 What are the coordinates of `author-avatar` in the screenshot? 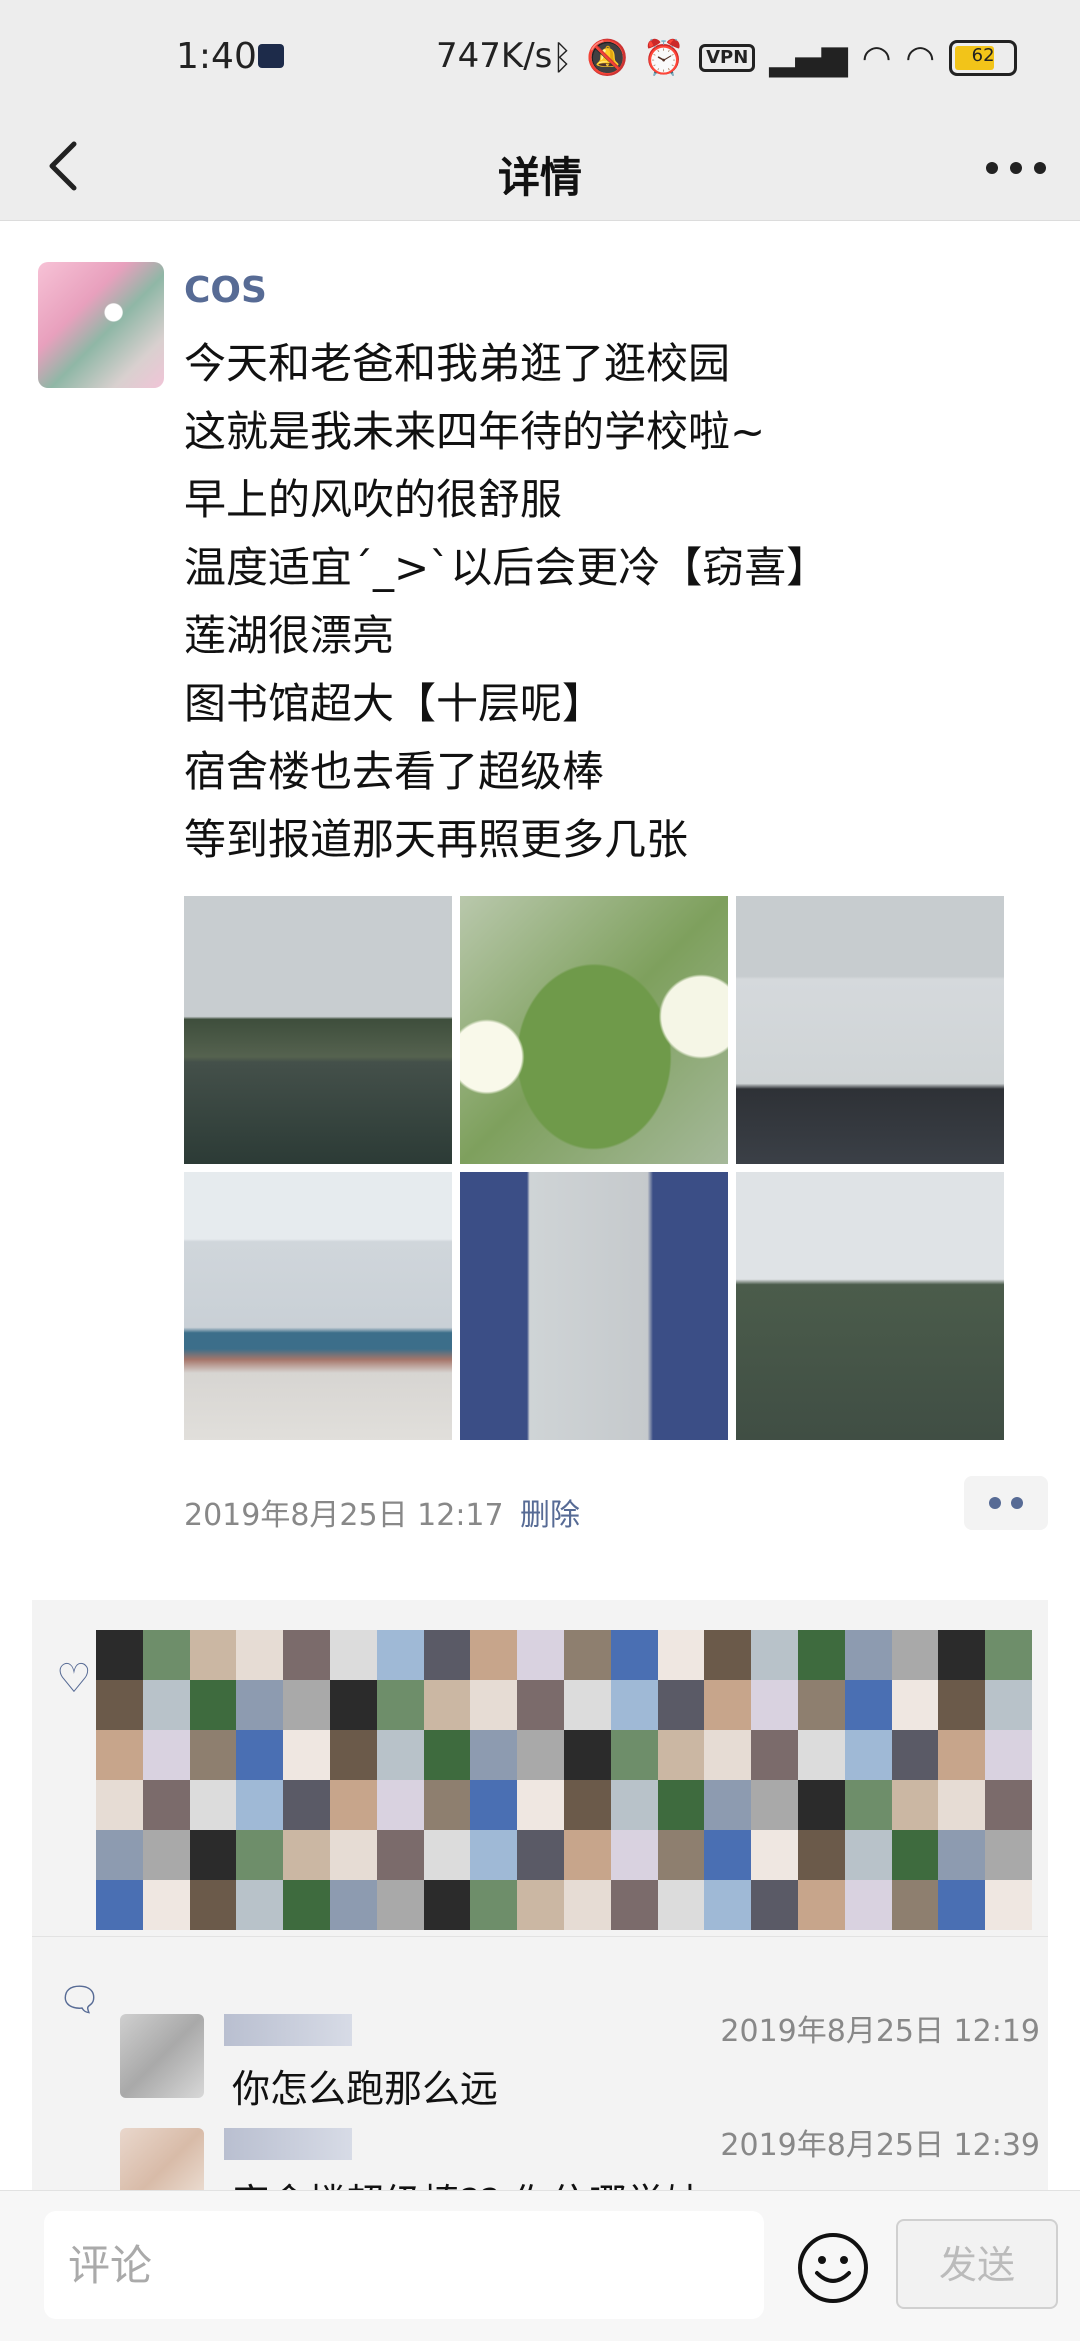 It's located at (101, 325).